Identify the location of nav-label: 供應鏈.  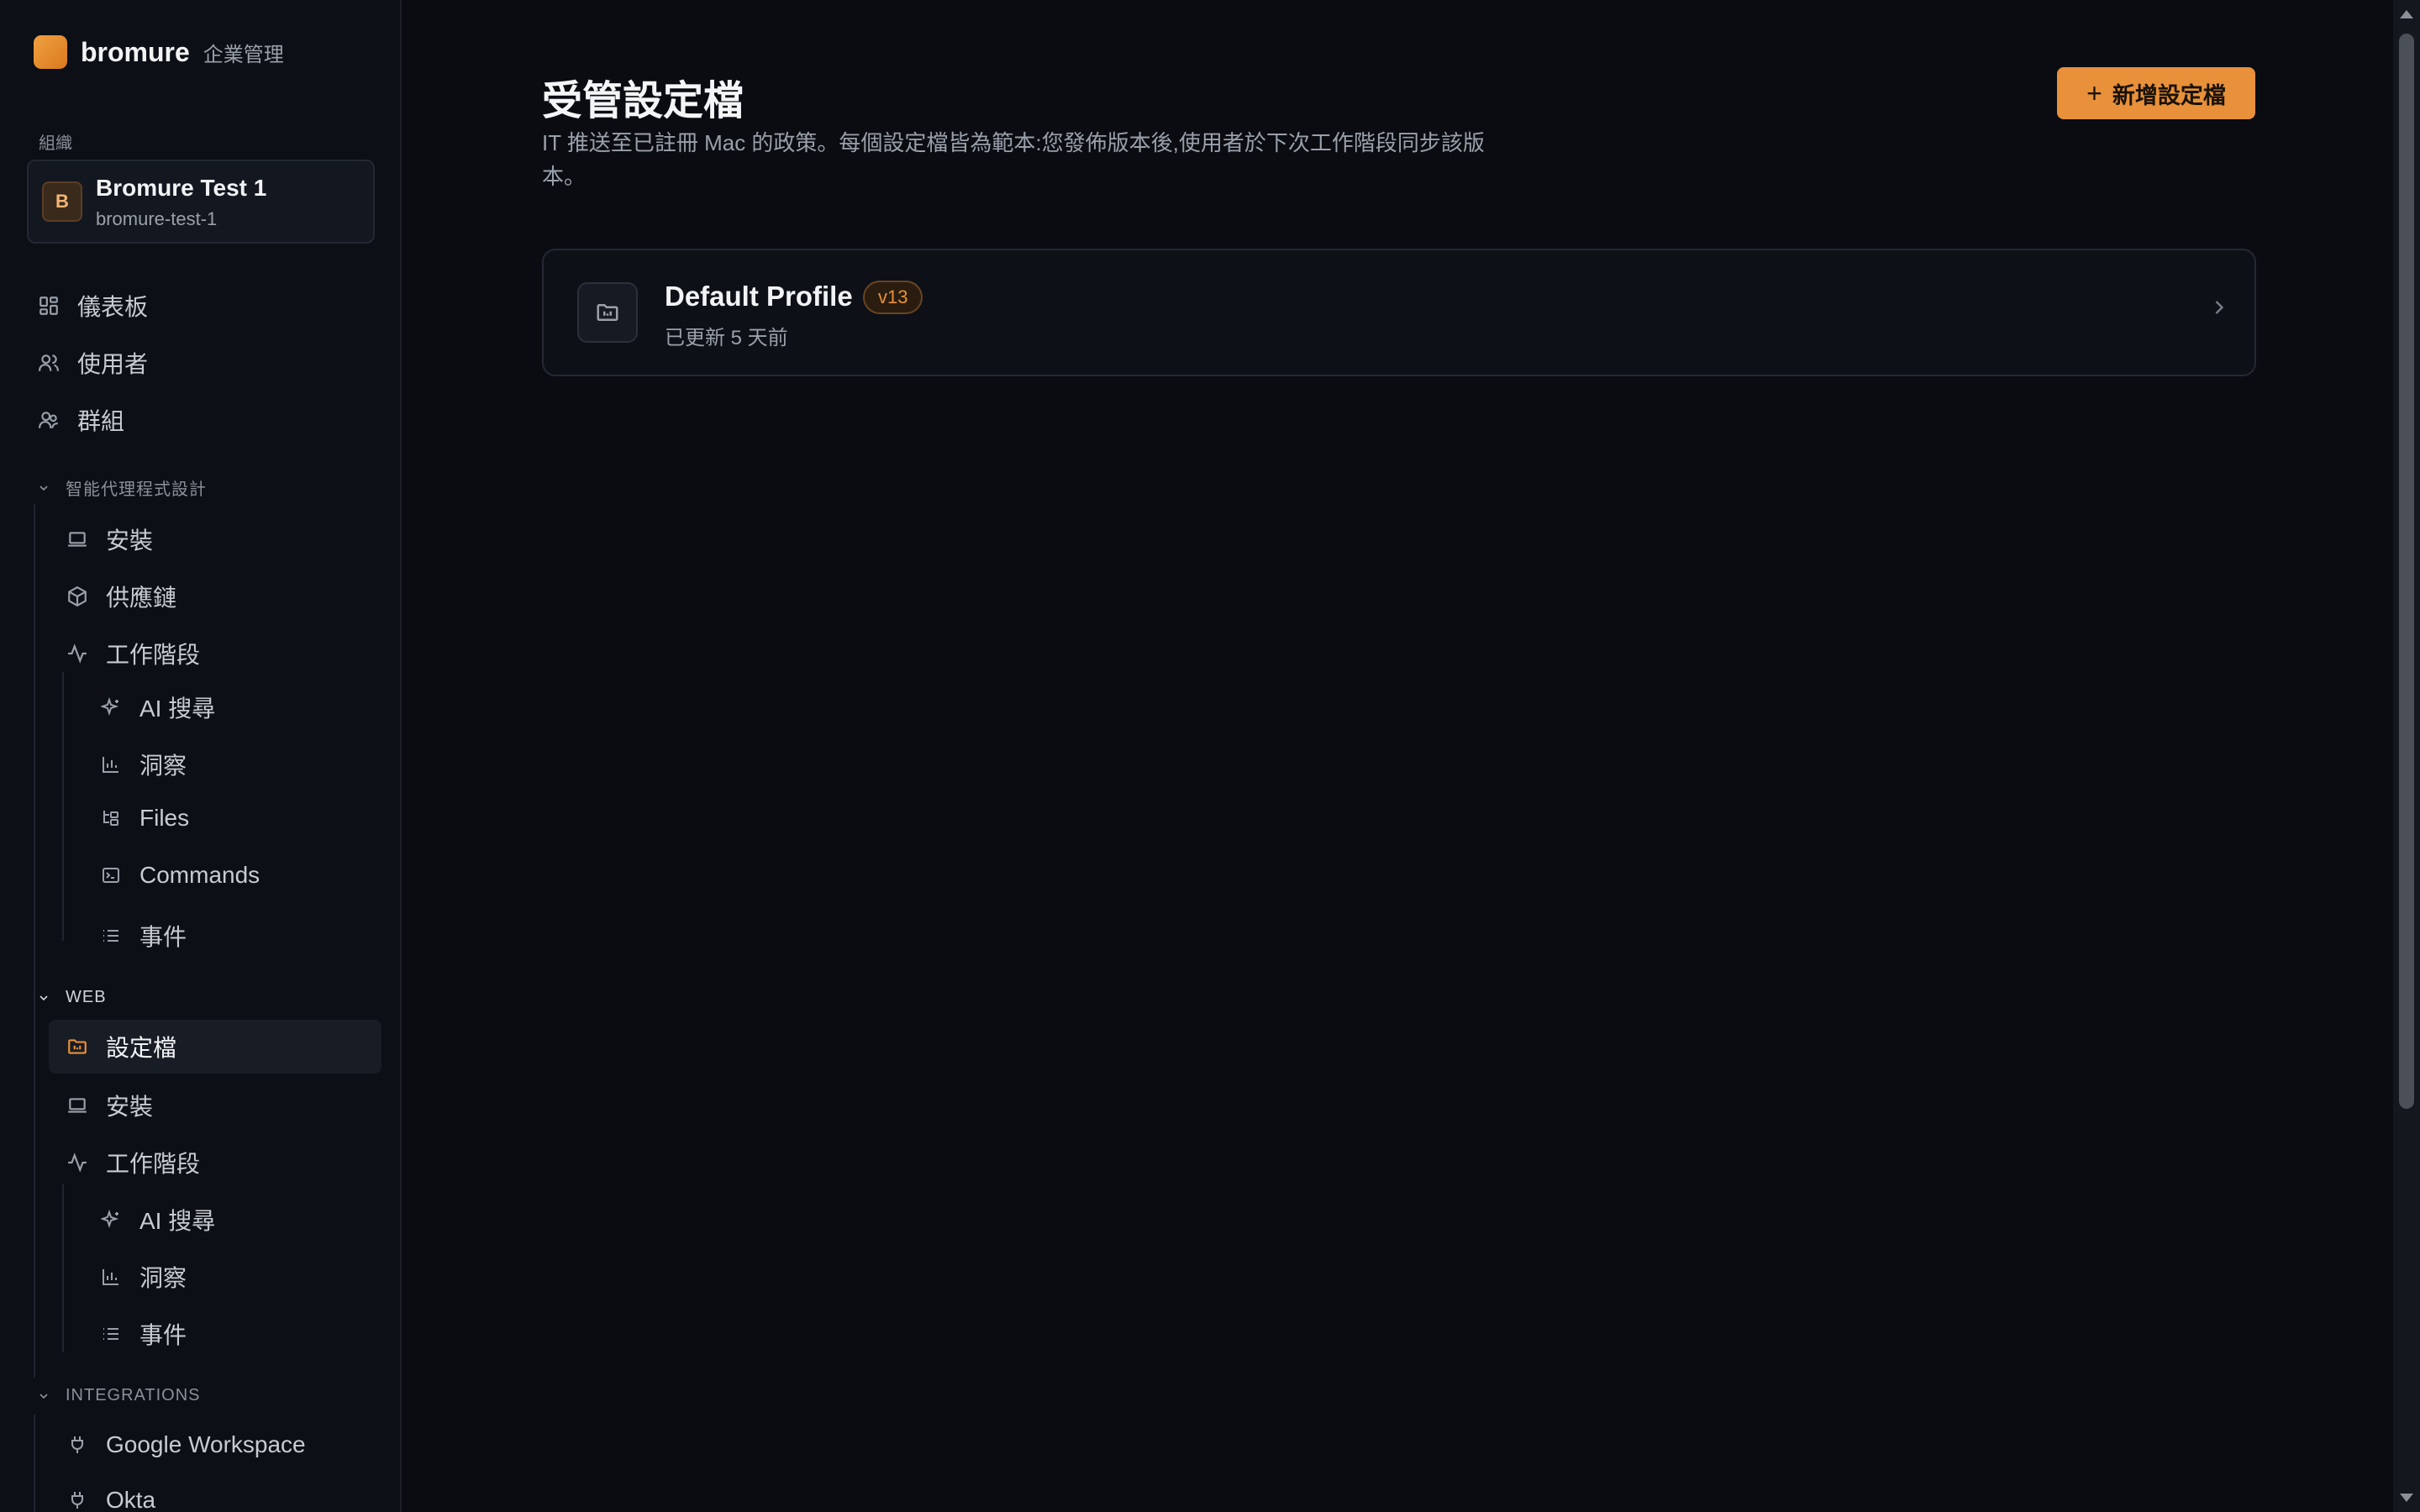
(142, 598).